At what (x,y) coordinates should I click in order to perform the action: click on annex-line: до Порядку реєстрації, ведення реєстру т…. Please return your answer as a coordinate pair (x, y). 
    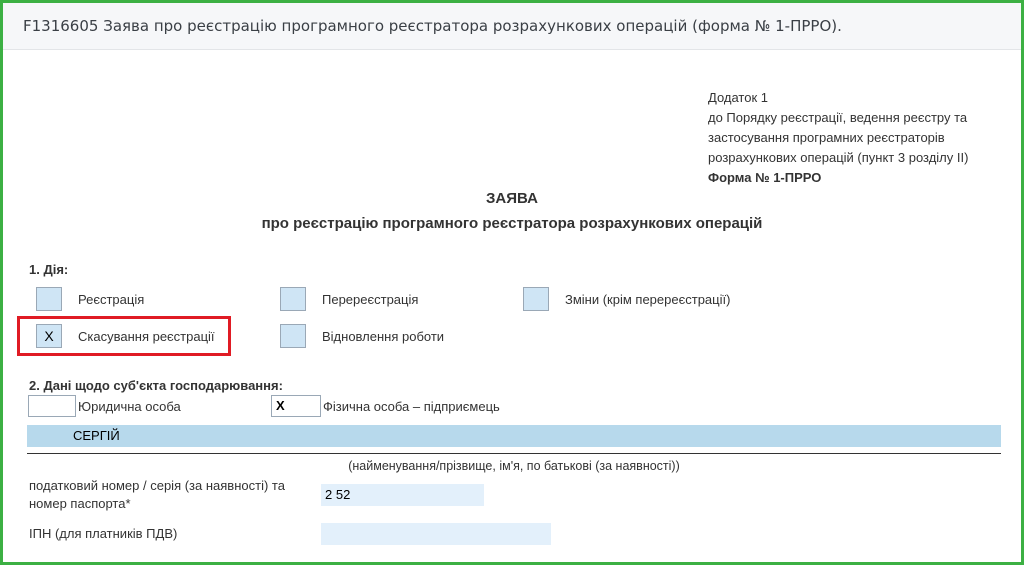
    Looking at the image, I should click on (838, 117).